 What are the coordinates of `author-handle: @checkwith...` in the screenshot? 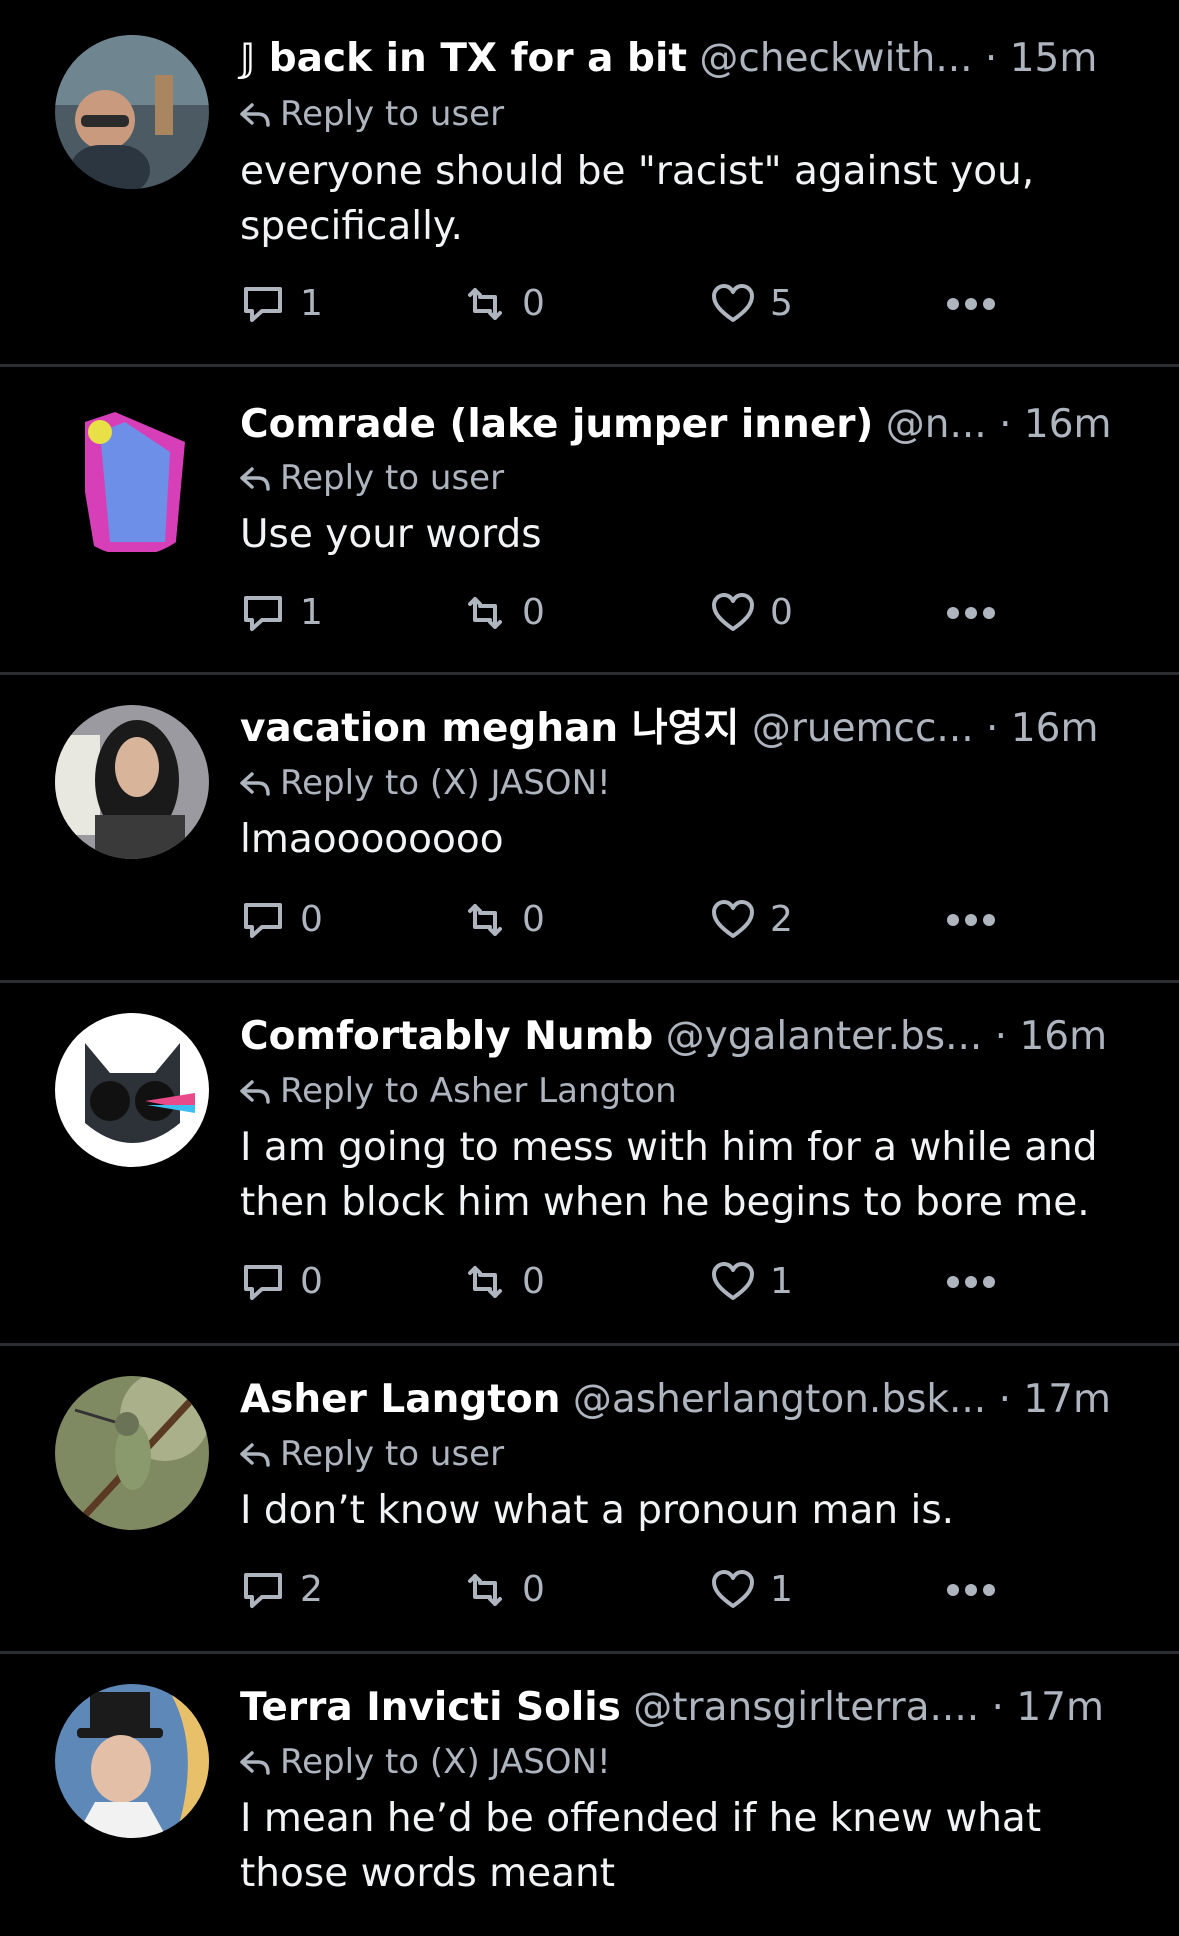 It's located at (835, 58).